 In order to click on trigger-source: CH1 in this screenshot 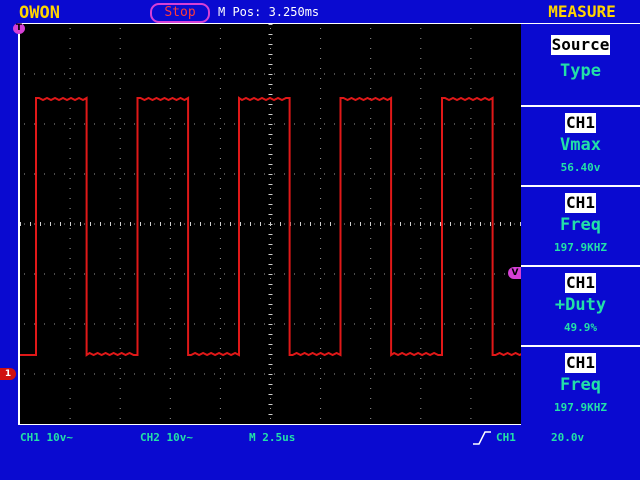, I will do `click(506, 437)`.